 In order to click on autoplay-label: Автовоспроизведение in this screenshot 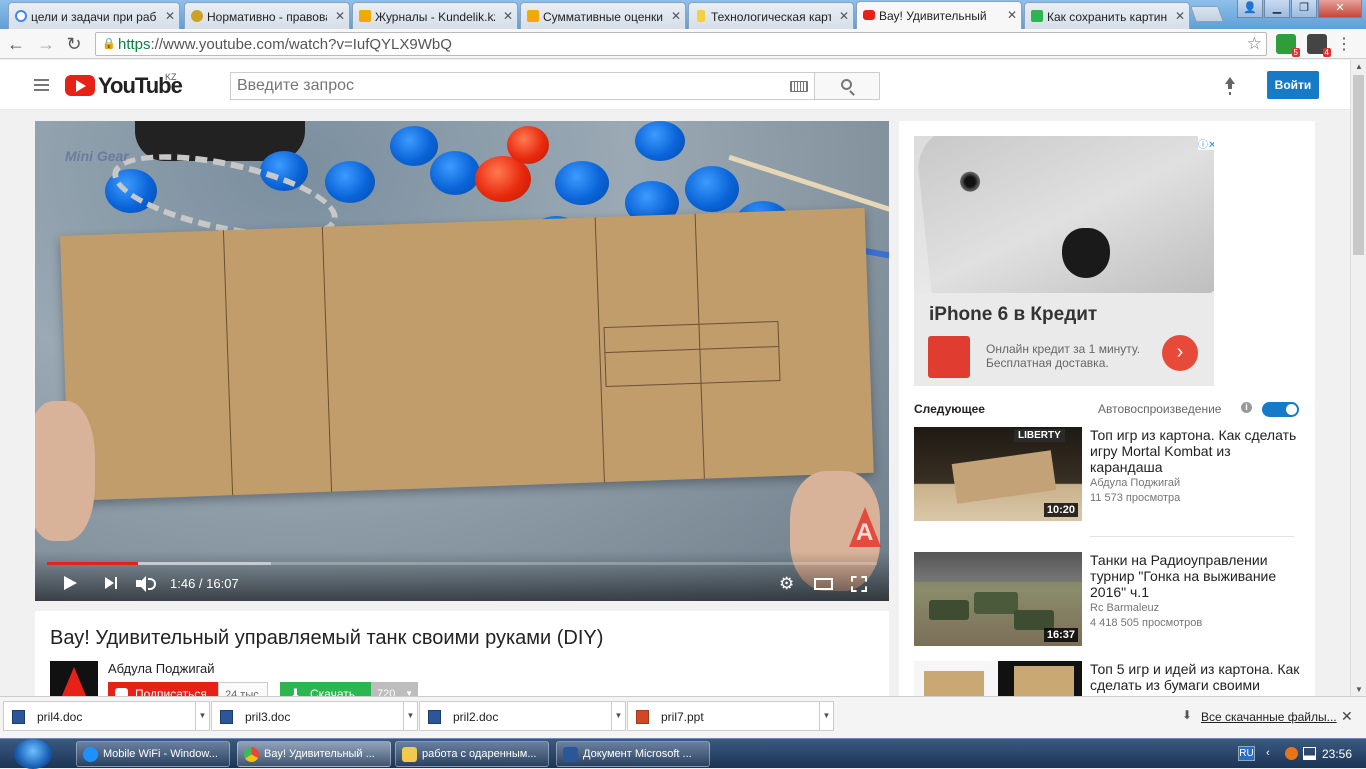, I will do `click(1160, 409)`.